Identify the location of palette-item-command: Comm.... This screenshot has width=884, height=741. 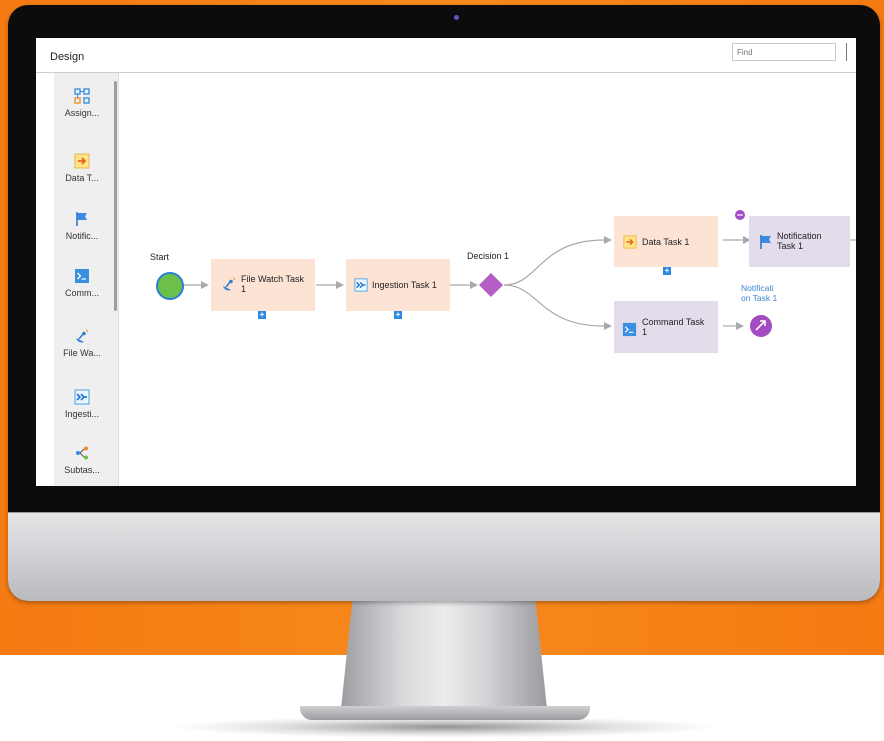
(82, 295).